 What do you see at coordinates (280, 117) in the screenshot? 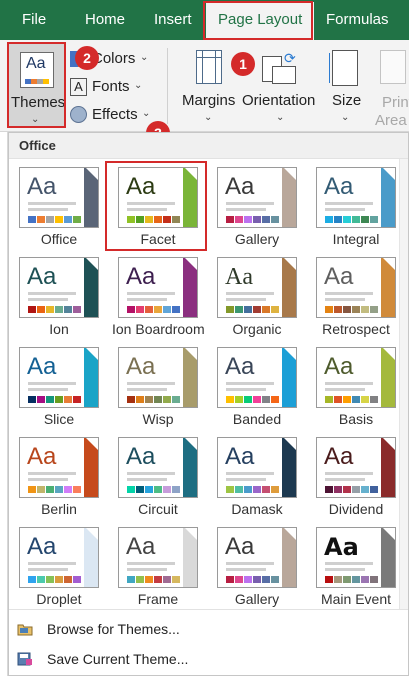
I see `orientation-chevron-down-icon: ⌄` at bounding box center [280, 117].